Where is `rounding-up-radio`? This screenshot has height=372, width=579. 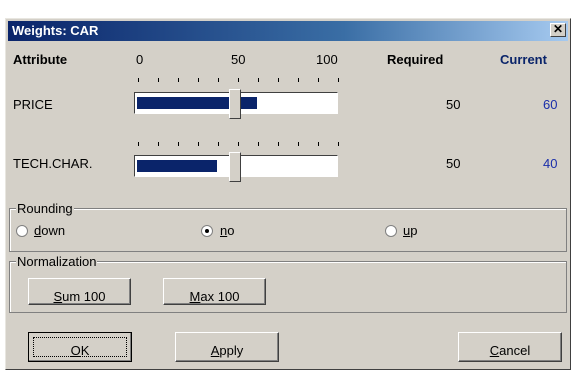 rounding-up-radio is located at coordinates (391, 231).